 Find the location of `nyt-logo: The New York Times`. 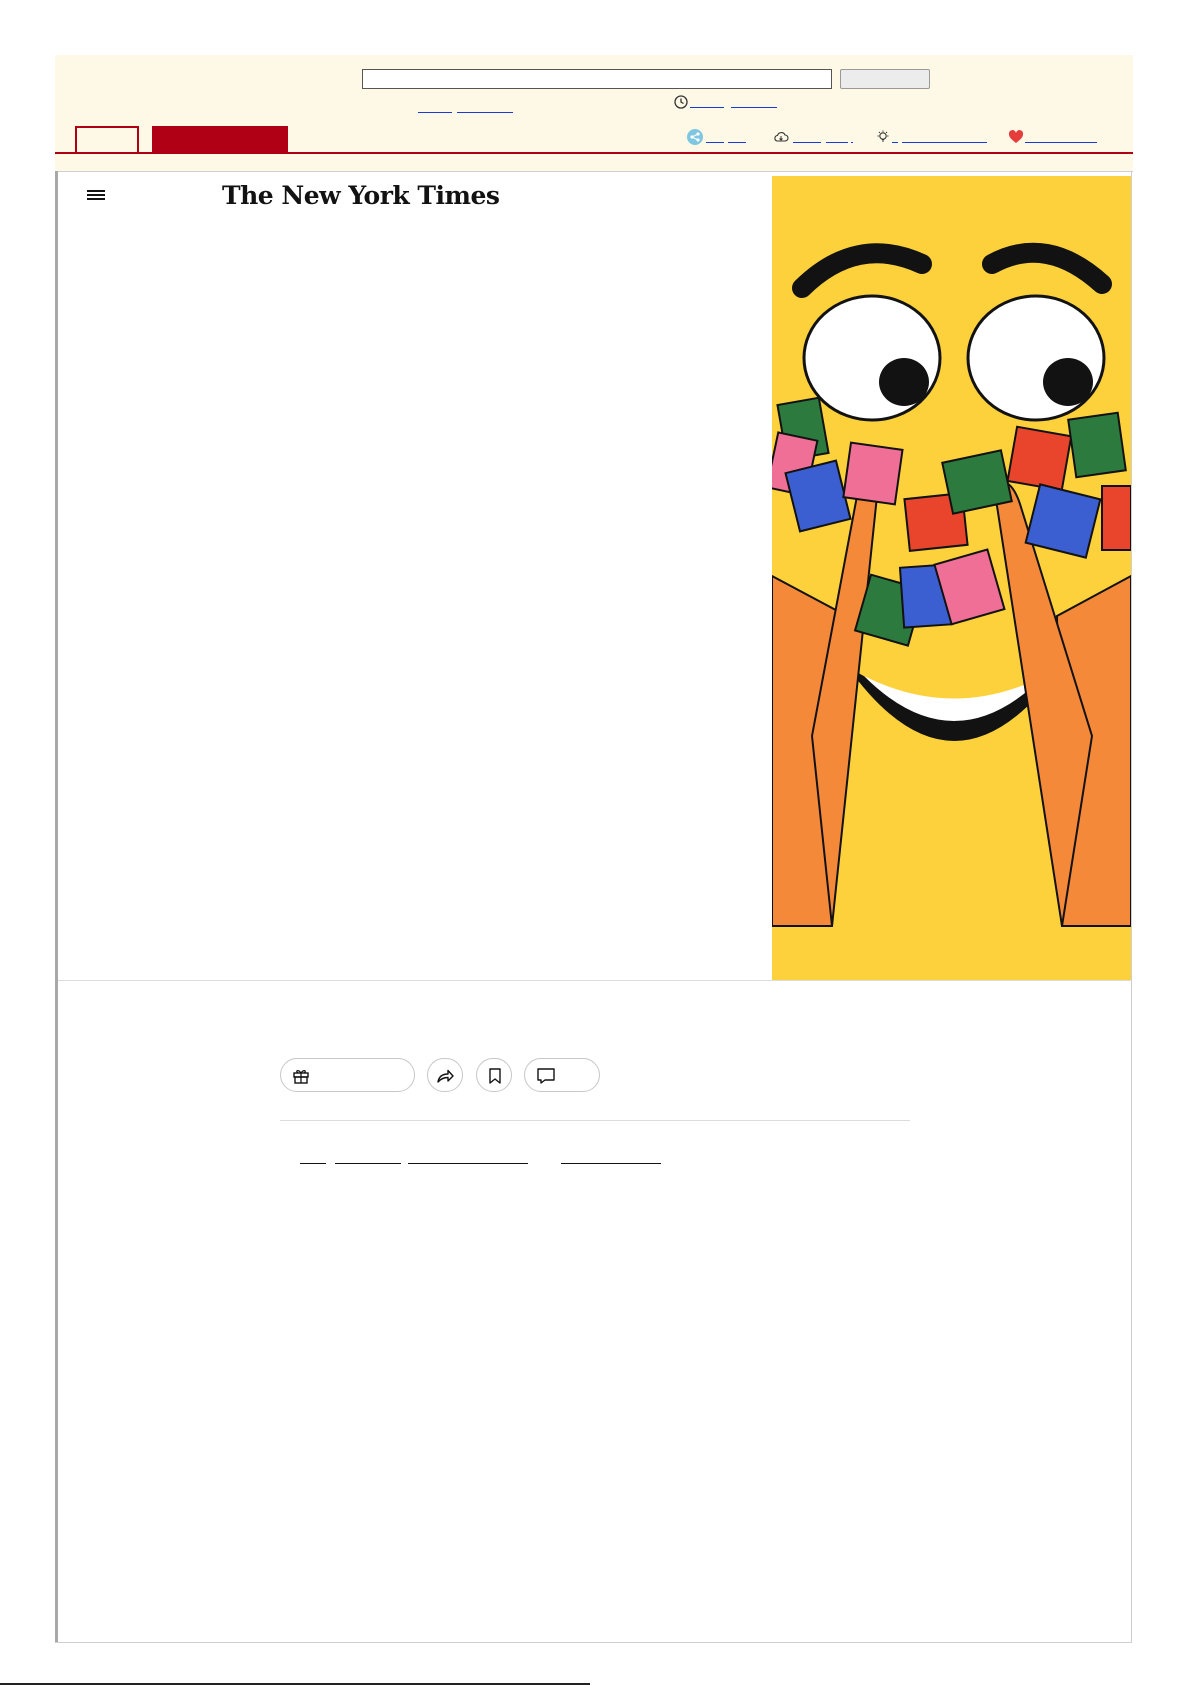

nyt-logo: The New York Times is located at coordinates (361, 197).